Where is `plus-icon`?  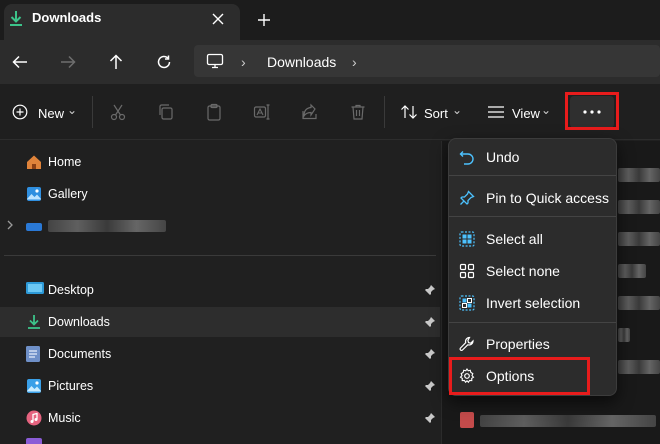 plus-icon is located at coordinates (264, 20).